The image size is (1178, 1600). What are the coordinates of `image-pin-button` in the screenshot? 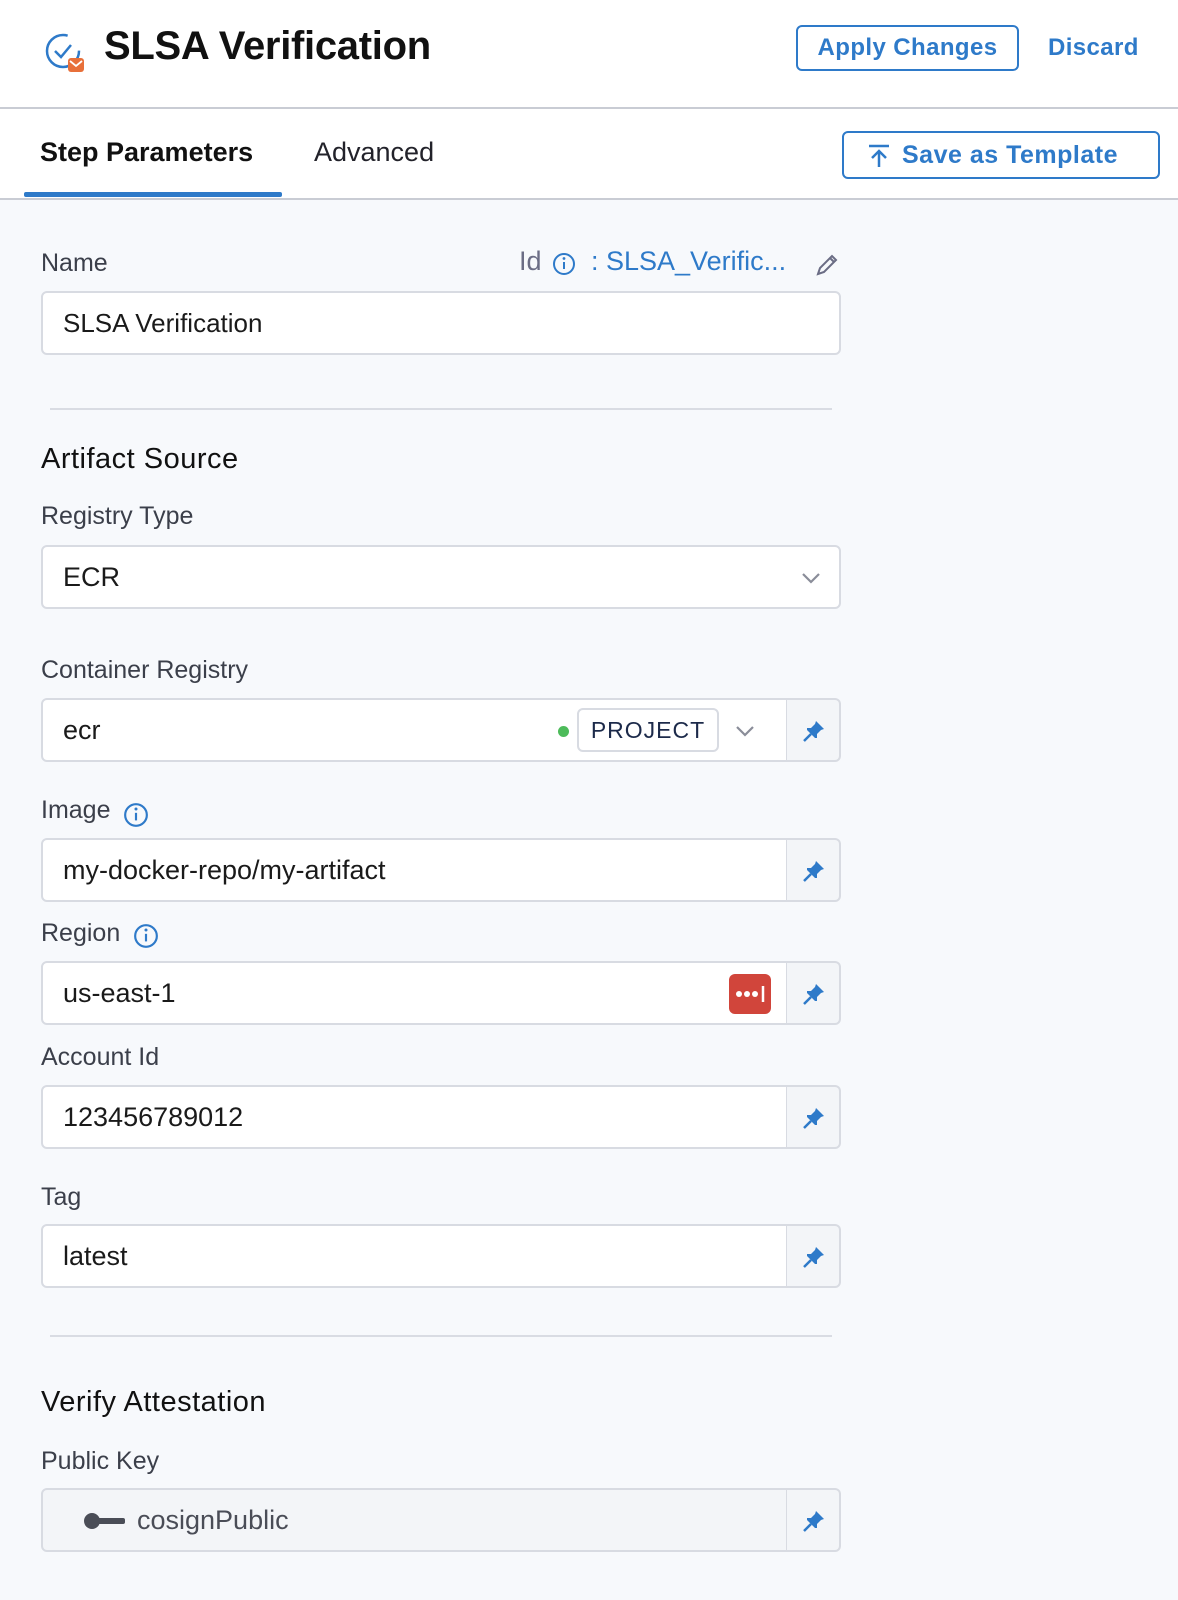 It's located at (814, 870).